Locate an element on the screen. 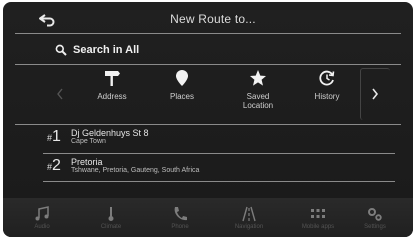 The image size is (417, 240). chevron-left-icon is located at coordinates (60, 94).